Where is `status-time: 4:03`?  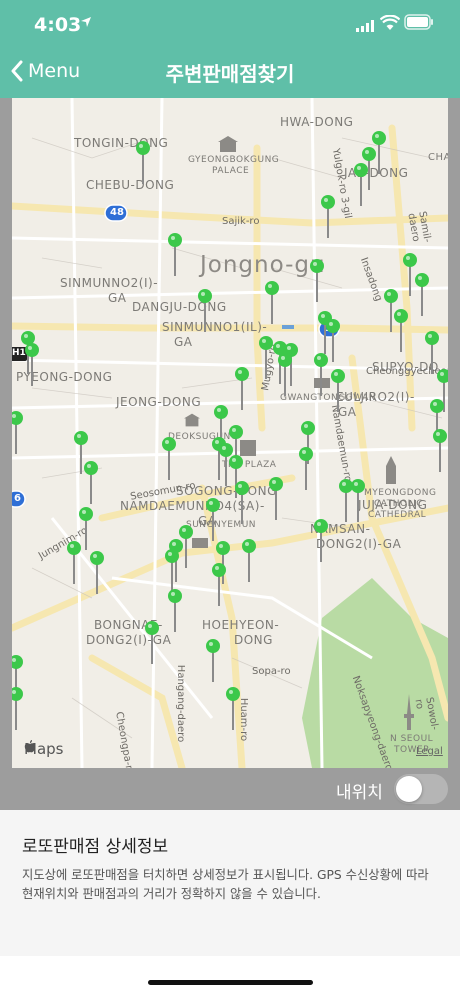 status-time: 4:03 is located at coordinates (58, 25).